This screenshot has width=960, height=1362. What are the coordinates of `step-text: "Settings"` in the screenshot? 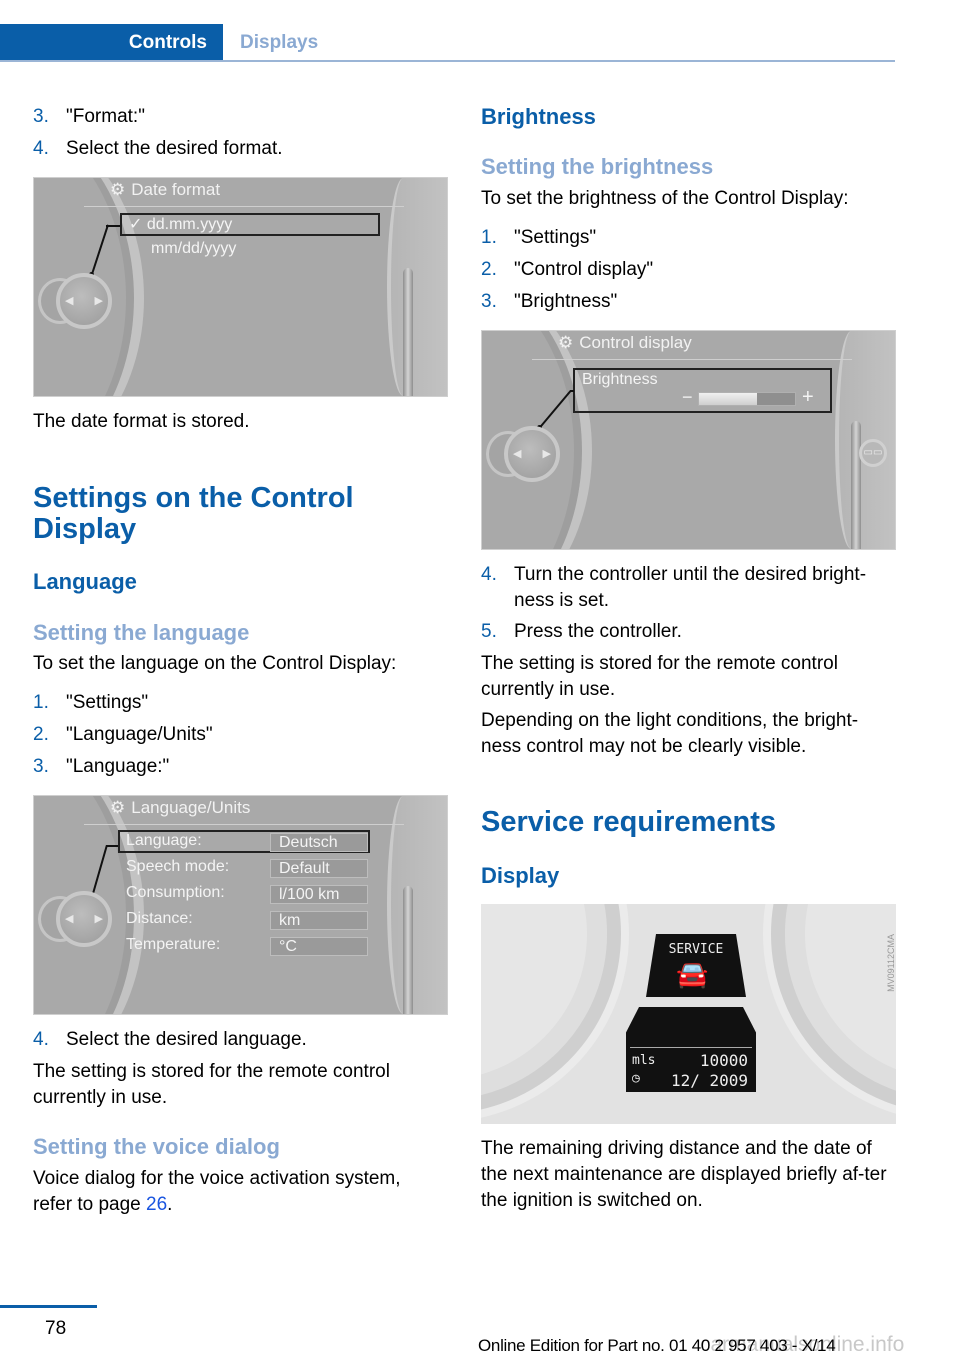 It's located at (555, 237).